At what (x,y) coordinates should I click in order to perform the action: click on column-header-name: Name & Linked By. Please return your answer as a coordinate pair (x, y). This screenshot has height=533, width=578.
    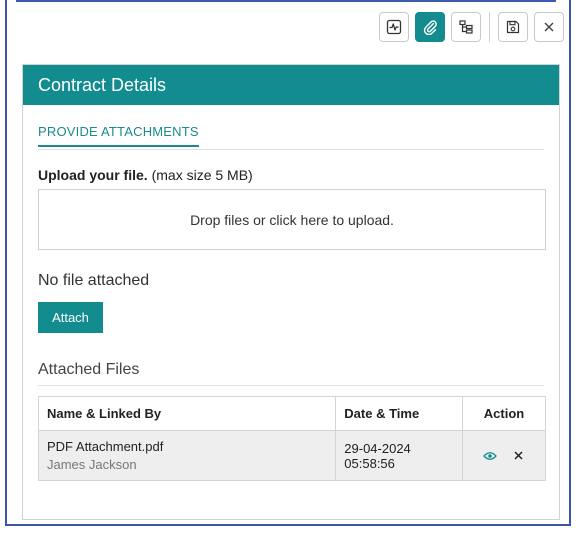
    Looking at the image, I should click on (187, 413).